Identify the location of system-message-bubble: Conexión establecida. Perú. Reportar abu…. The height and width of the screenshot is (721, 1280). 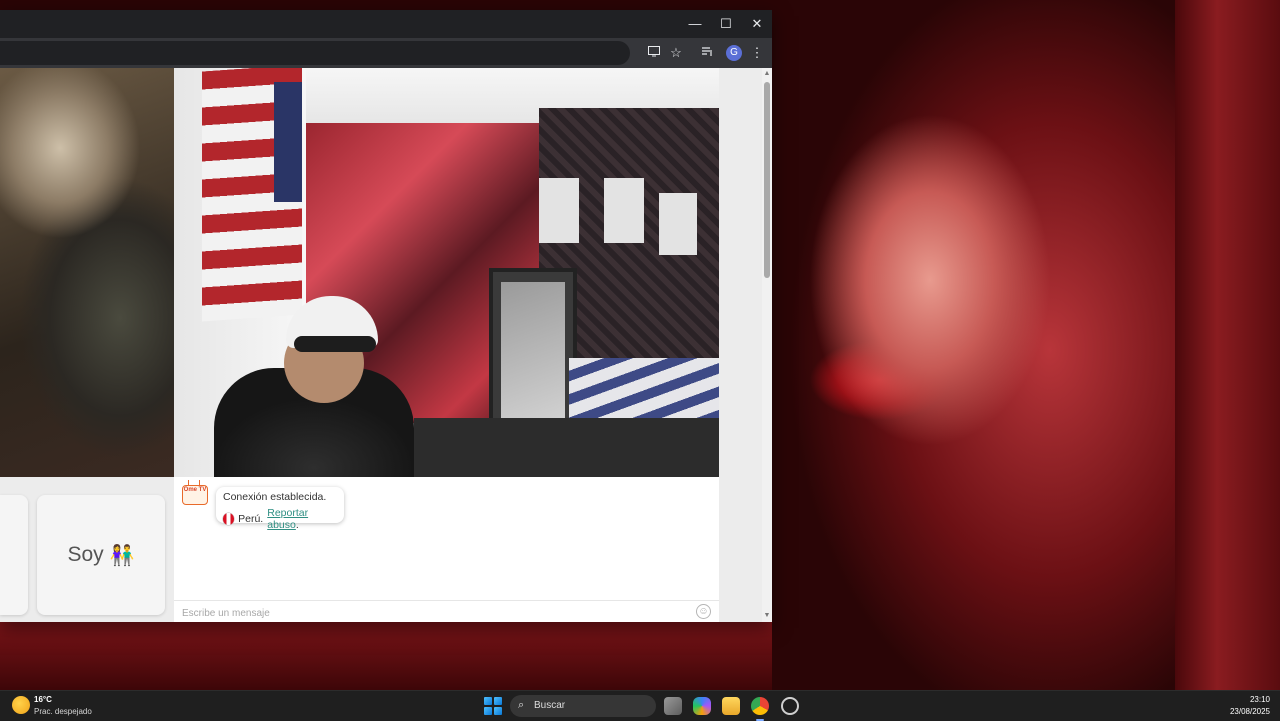
(280, 509).